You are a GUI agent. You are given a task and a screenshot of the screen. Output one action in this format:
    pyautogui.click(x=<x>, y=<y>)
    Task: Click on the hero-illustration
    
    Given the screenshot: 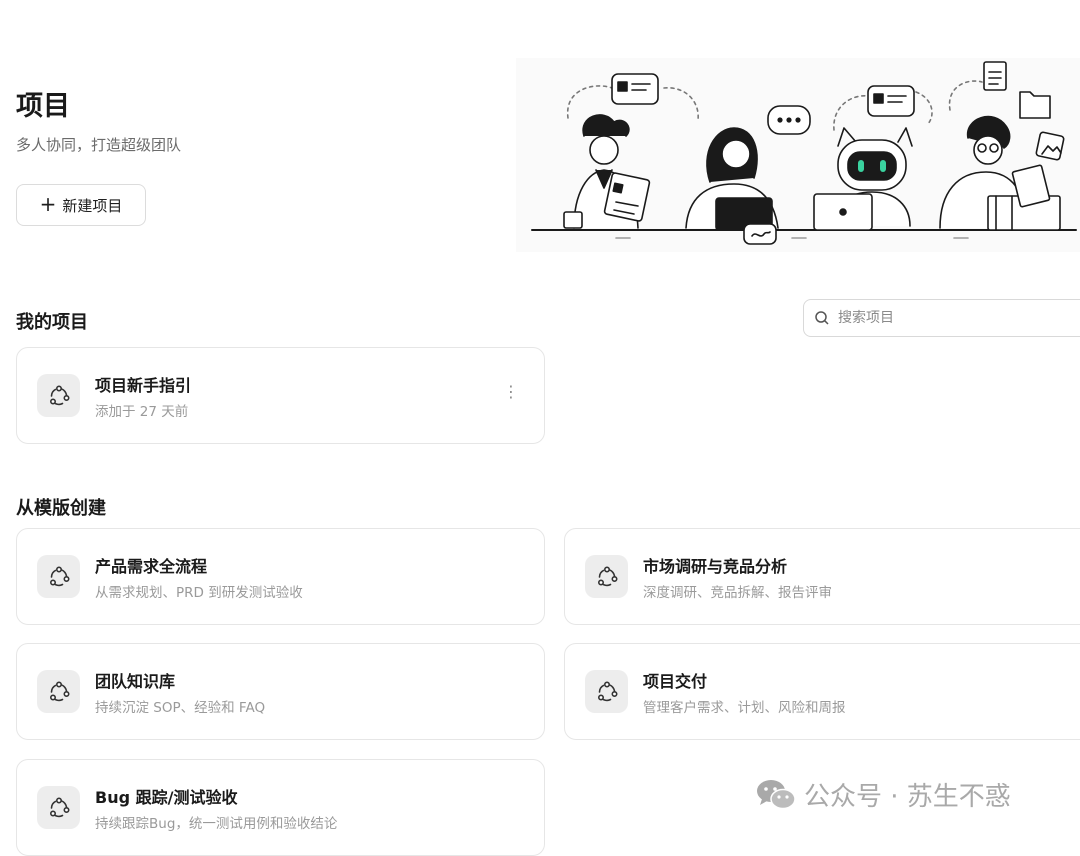 What is the action you would take?
    pyautogui.click(x=798, y=155)
    